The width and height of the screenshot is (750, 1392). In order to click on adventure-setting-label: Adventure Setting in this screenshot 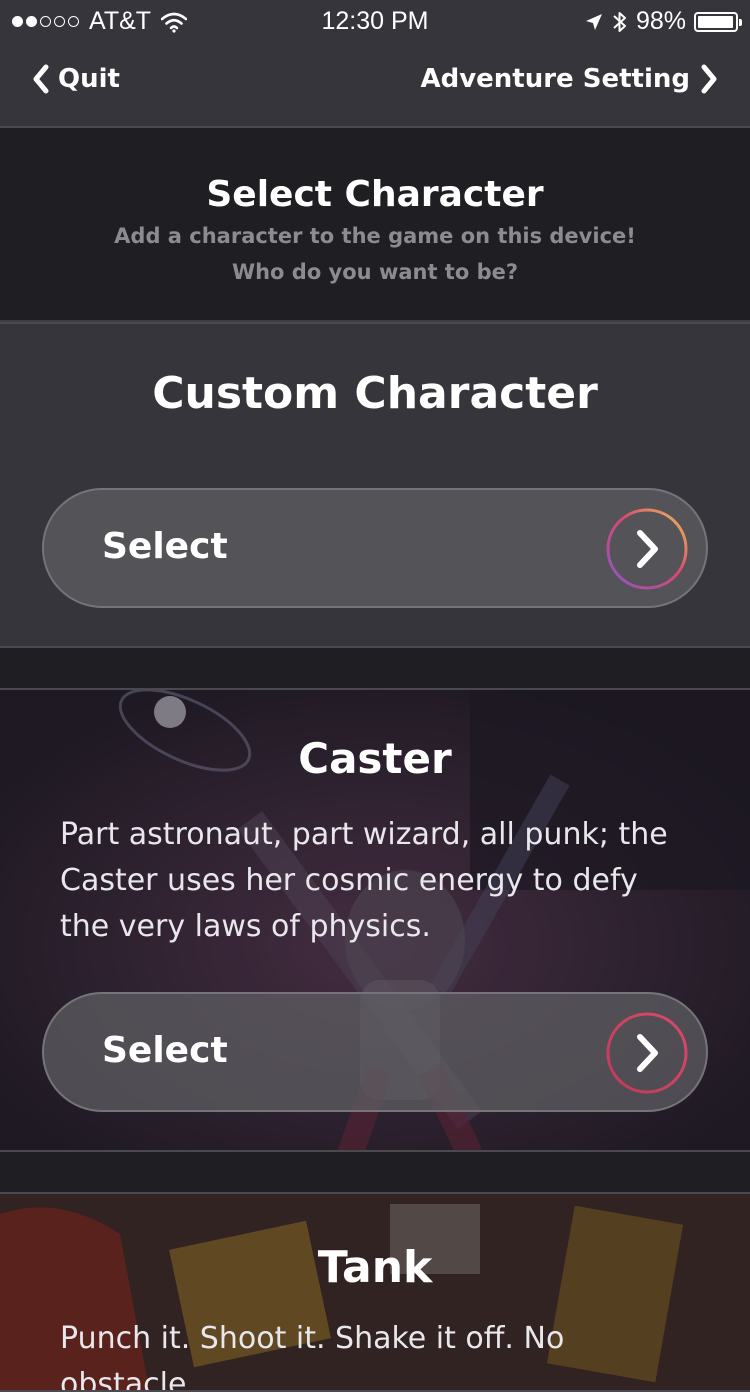, I will do `click(555, 79)`.